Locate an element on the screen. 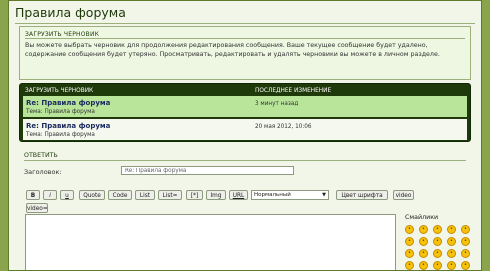 The height and width of the screenshot is (271, 490). code-button: Code is located at coordinates (120, 195).